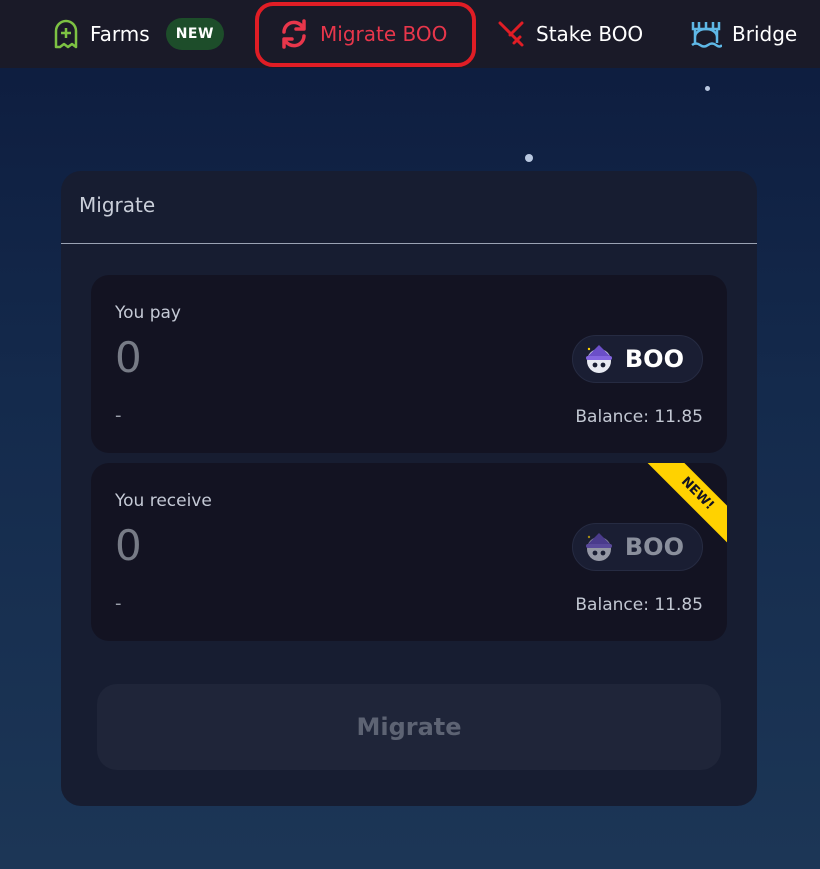  What do you see at coordinates (120, 34) in the screenshot?
I see `nav-farms-label: Farms` at bounding box center [120, 34].